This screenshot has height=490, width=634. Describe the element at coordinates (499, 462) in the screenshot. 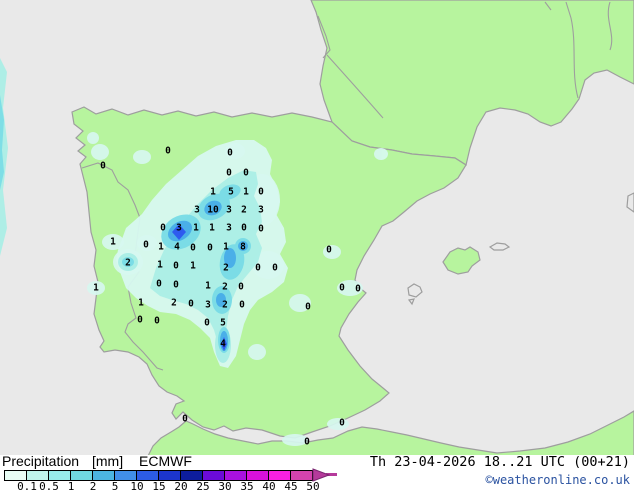

I see `datetime-label: Th 23-04-2026 18..21 UTC (00+21)` at that location.